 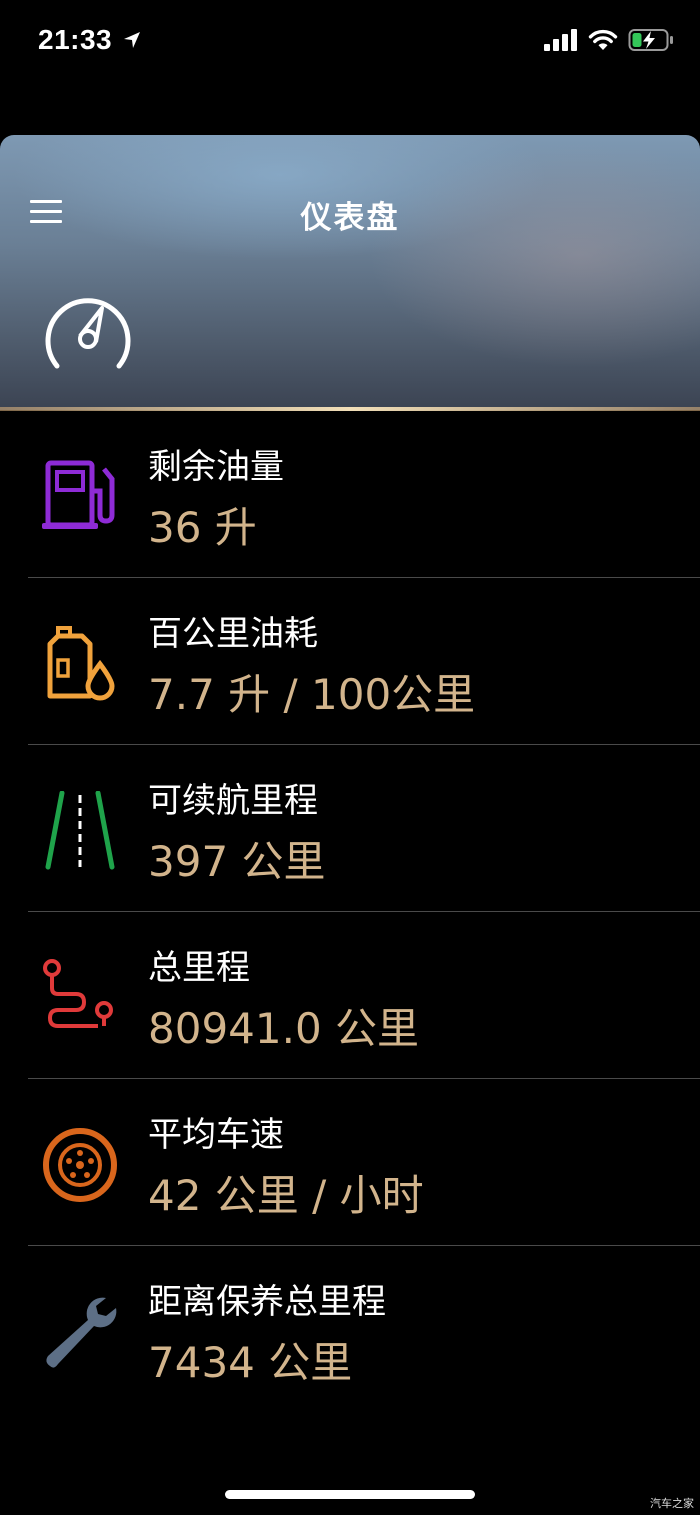 I want to click on page-title: 仪表盘, so click(x=350, y=218).